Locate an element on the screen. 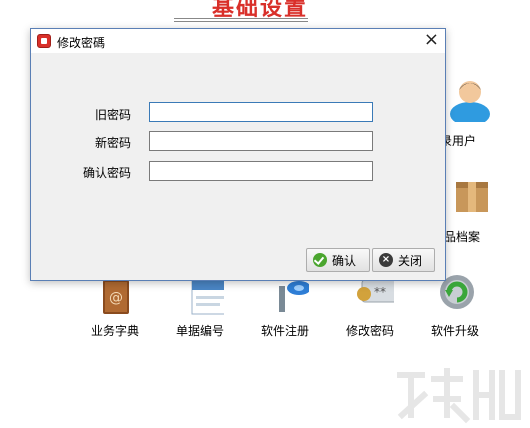  confirm-button-label: 确认 is located at coordinates (344, 260).